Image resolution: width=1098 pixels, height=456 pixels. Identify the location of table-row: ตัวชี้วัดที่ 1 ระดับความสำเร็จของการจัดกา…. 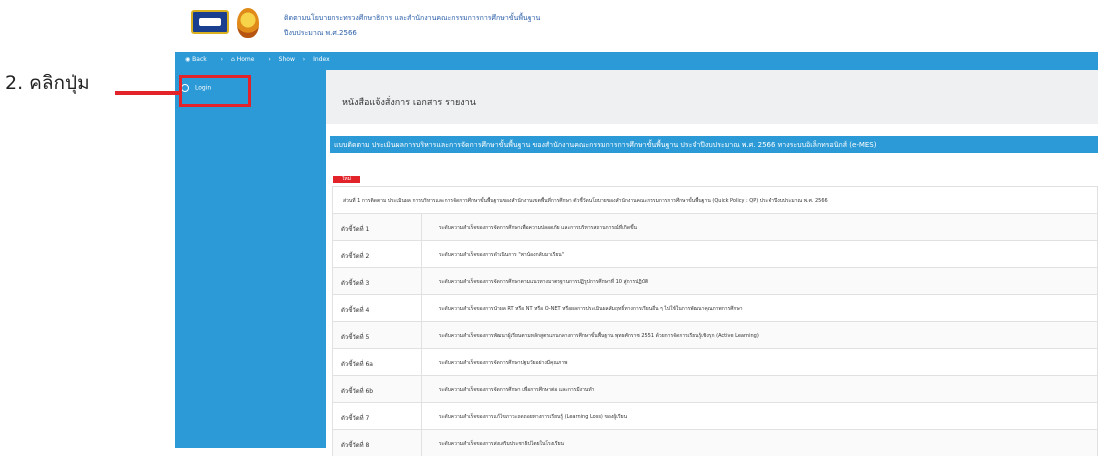
(715, 226).